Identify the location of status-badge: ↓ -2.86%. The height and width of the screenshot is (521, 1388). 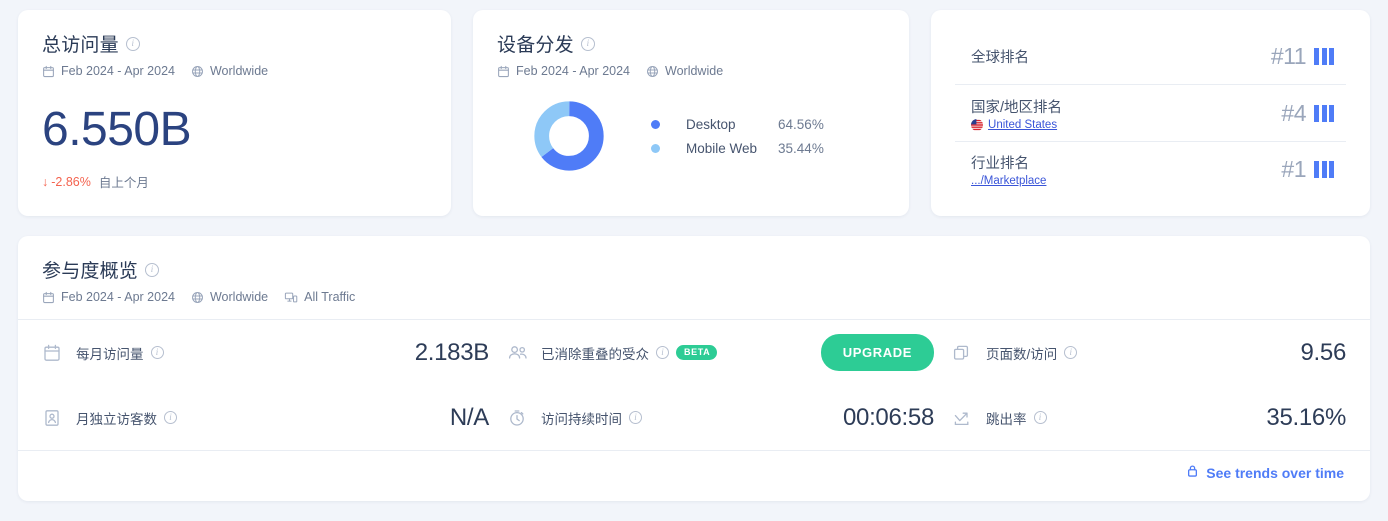
(66, 182).